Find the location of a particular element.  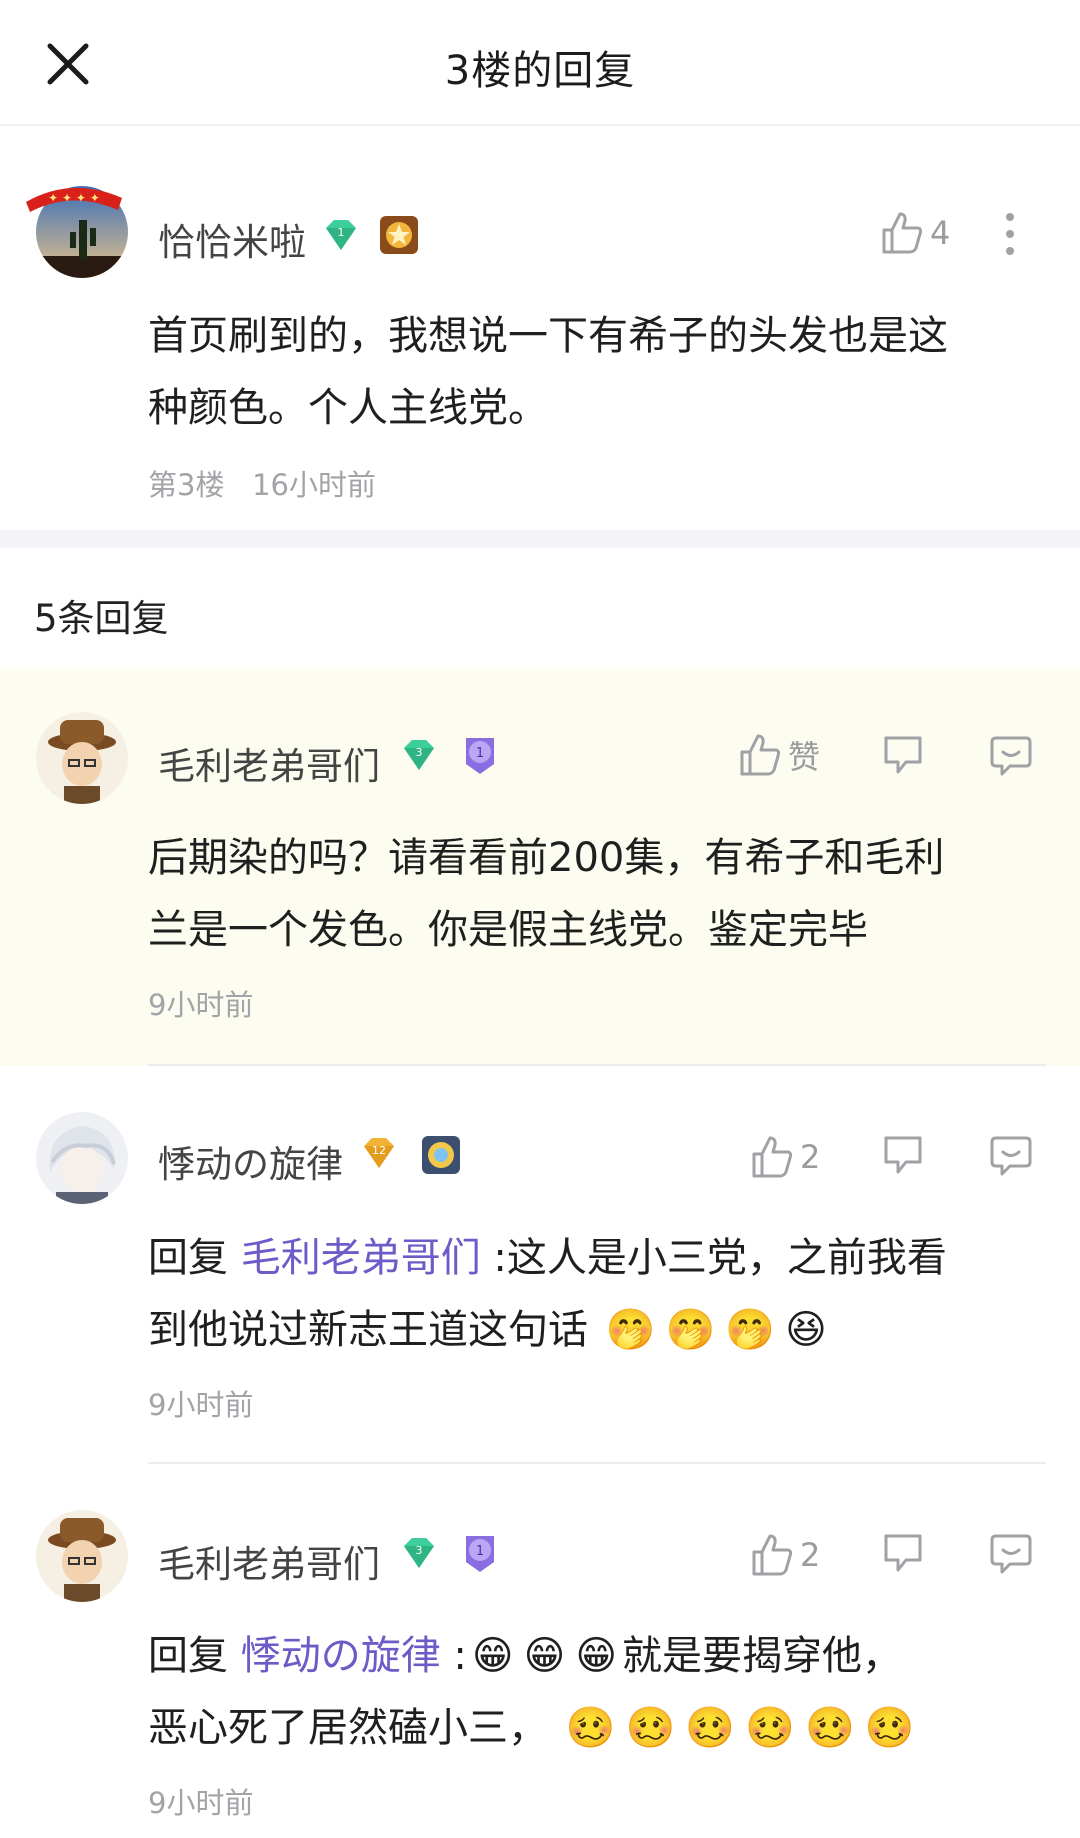

username: 悸动の旋律 is located at coordinates (250, 1161).